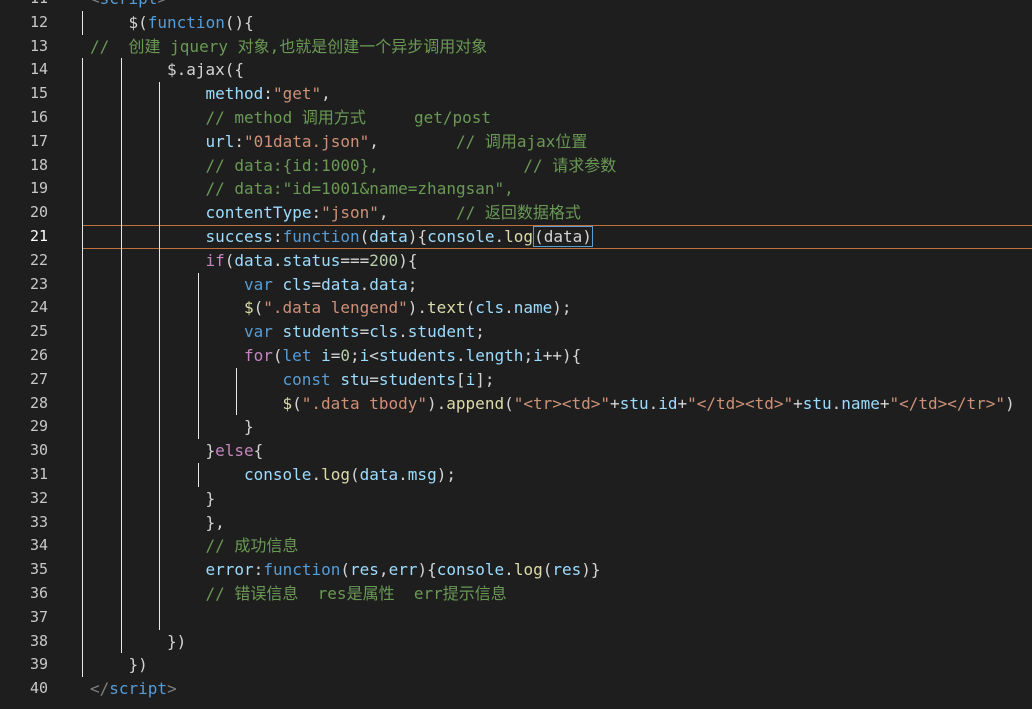 The width and height of the screenshot is (1032, 709). I want to click on code-token: // 成功信息, so click(252, 546).